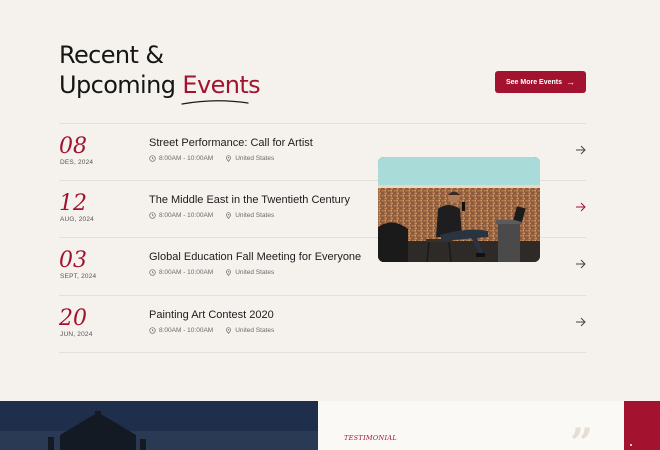 Image resolution: width=660 pixels, height=450 pixels. I want to click on quote-mark-icon: ”, so click(582, 435).